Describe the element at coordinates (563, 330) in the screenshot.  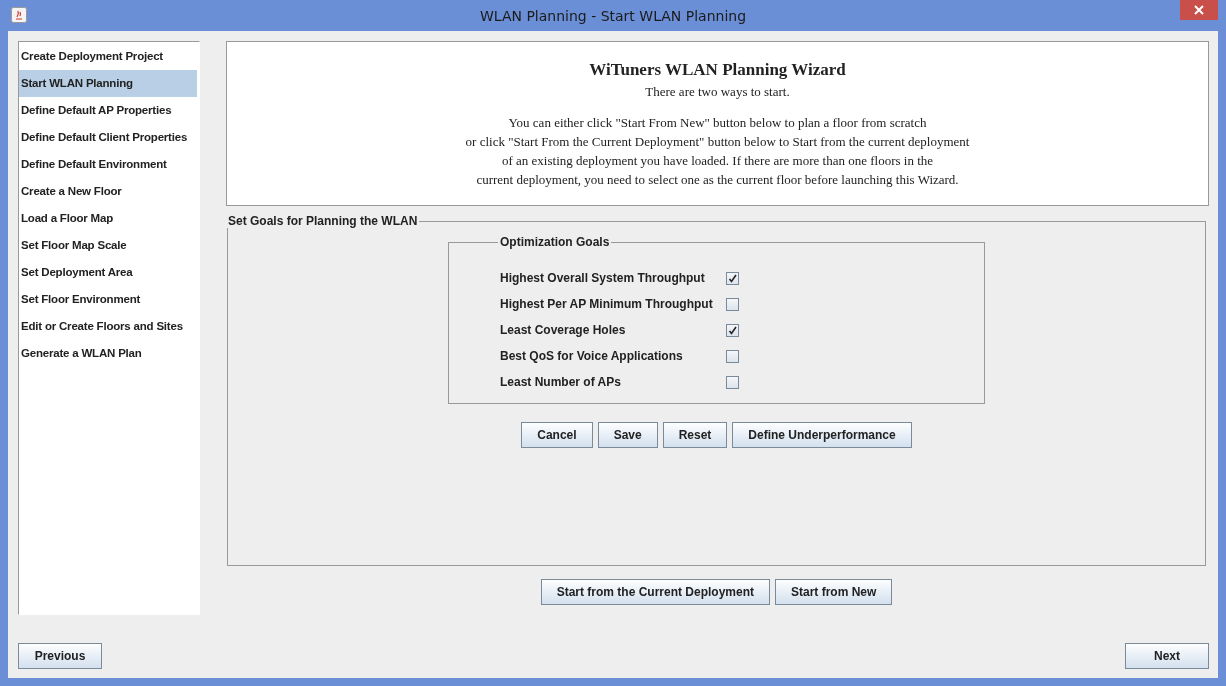
I see `goal-label: Least Coverage Holes` at that location.